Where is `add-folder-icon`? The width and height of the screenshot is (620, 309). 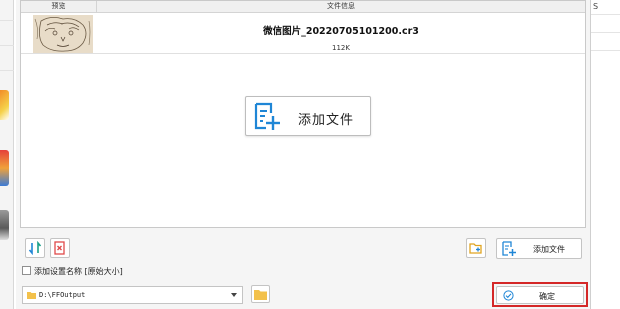 add-folder-icon is located at coordinates (475, 248).